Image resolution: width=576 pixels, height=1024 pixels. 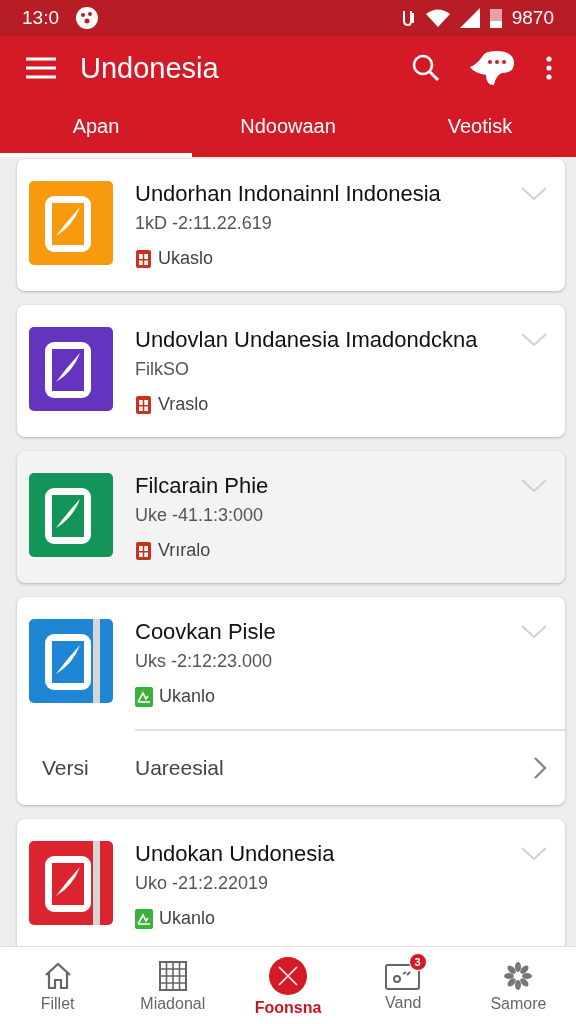 What do you see at coordinates (540, 768) in the screenshot?
I see `chevron-right-icon` at bounding box center [540, 768].